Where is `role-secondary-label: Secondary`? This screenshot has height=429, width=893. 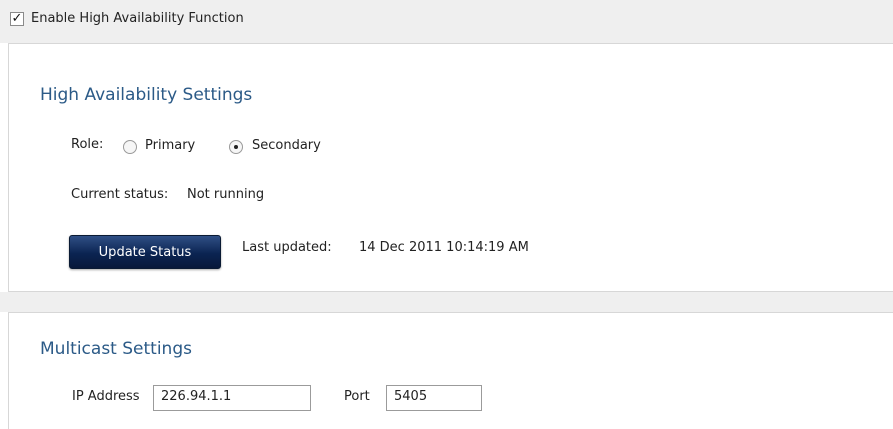
role-secondary-label: Secondary is located at coordinates (286, 145).